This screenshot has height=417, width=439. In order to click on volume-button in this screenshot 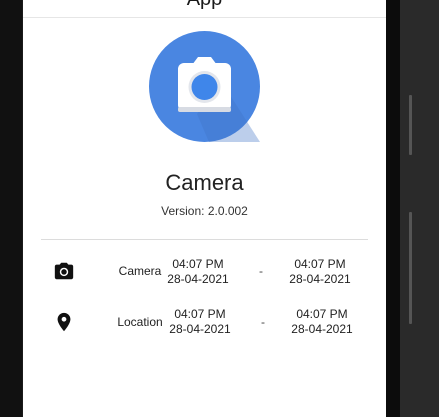, I will do `click(410, 125)`.